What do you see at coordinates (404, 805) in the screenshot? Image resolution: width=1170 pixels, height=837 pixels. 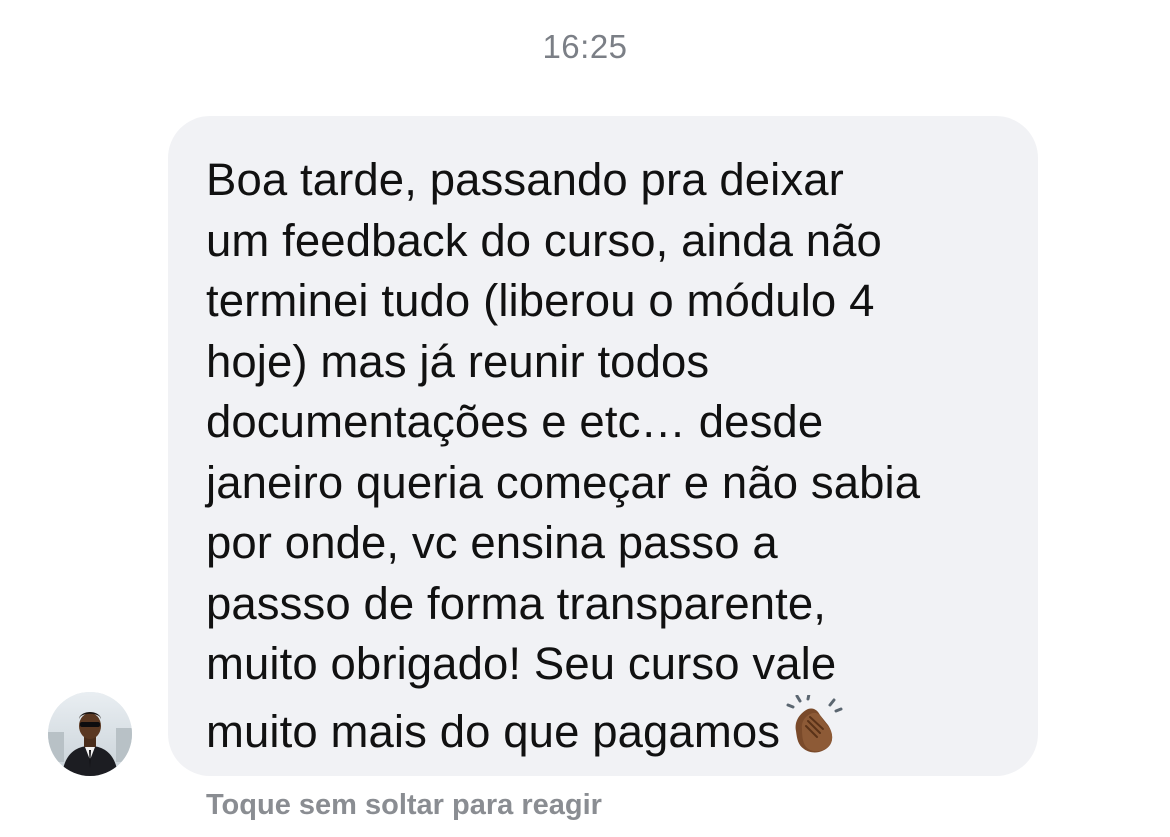 I see `reaction-hint: Toque sem soltar para reagir` at bounding box center [404, 805].